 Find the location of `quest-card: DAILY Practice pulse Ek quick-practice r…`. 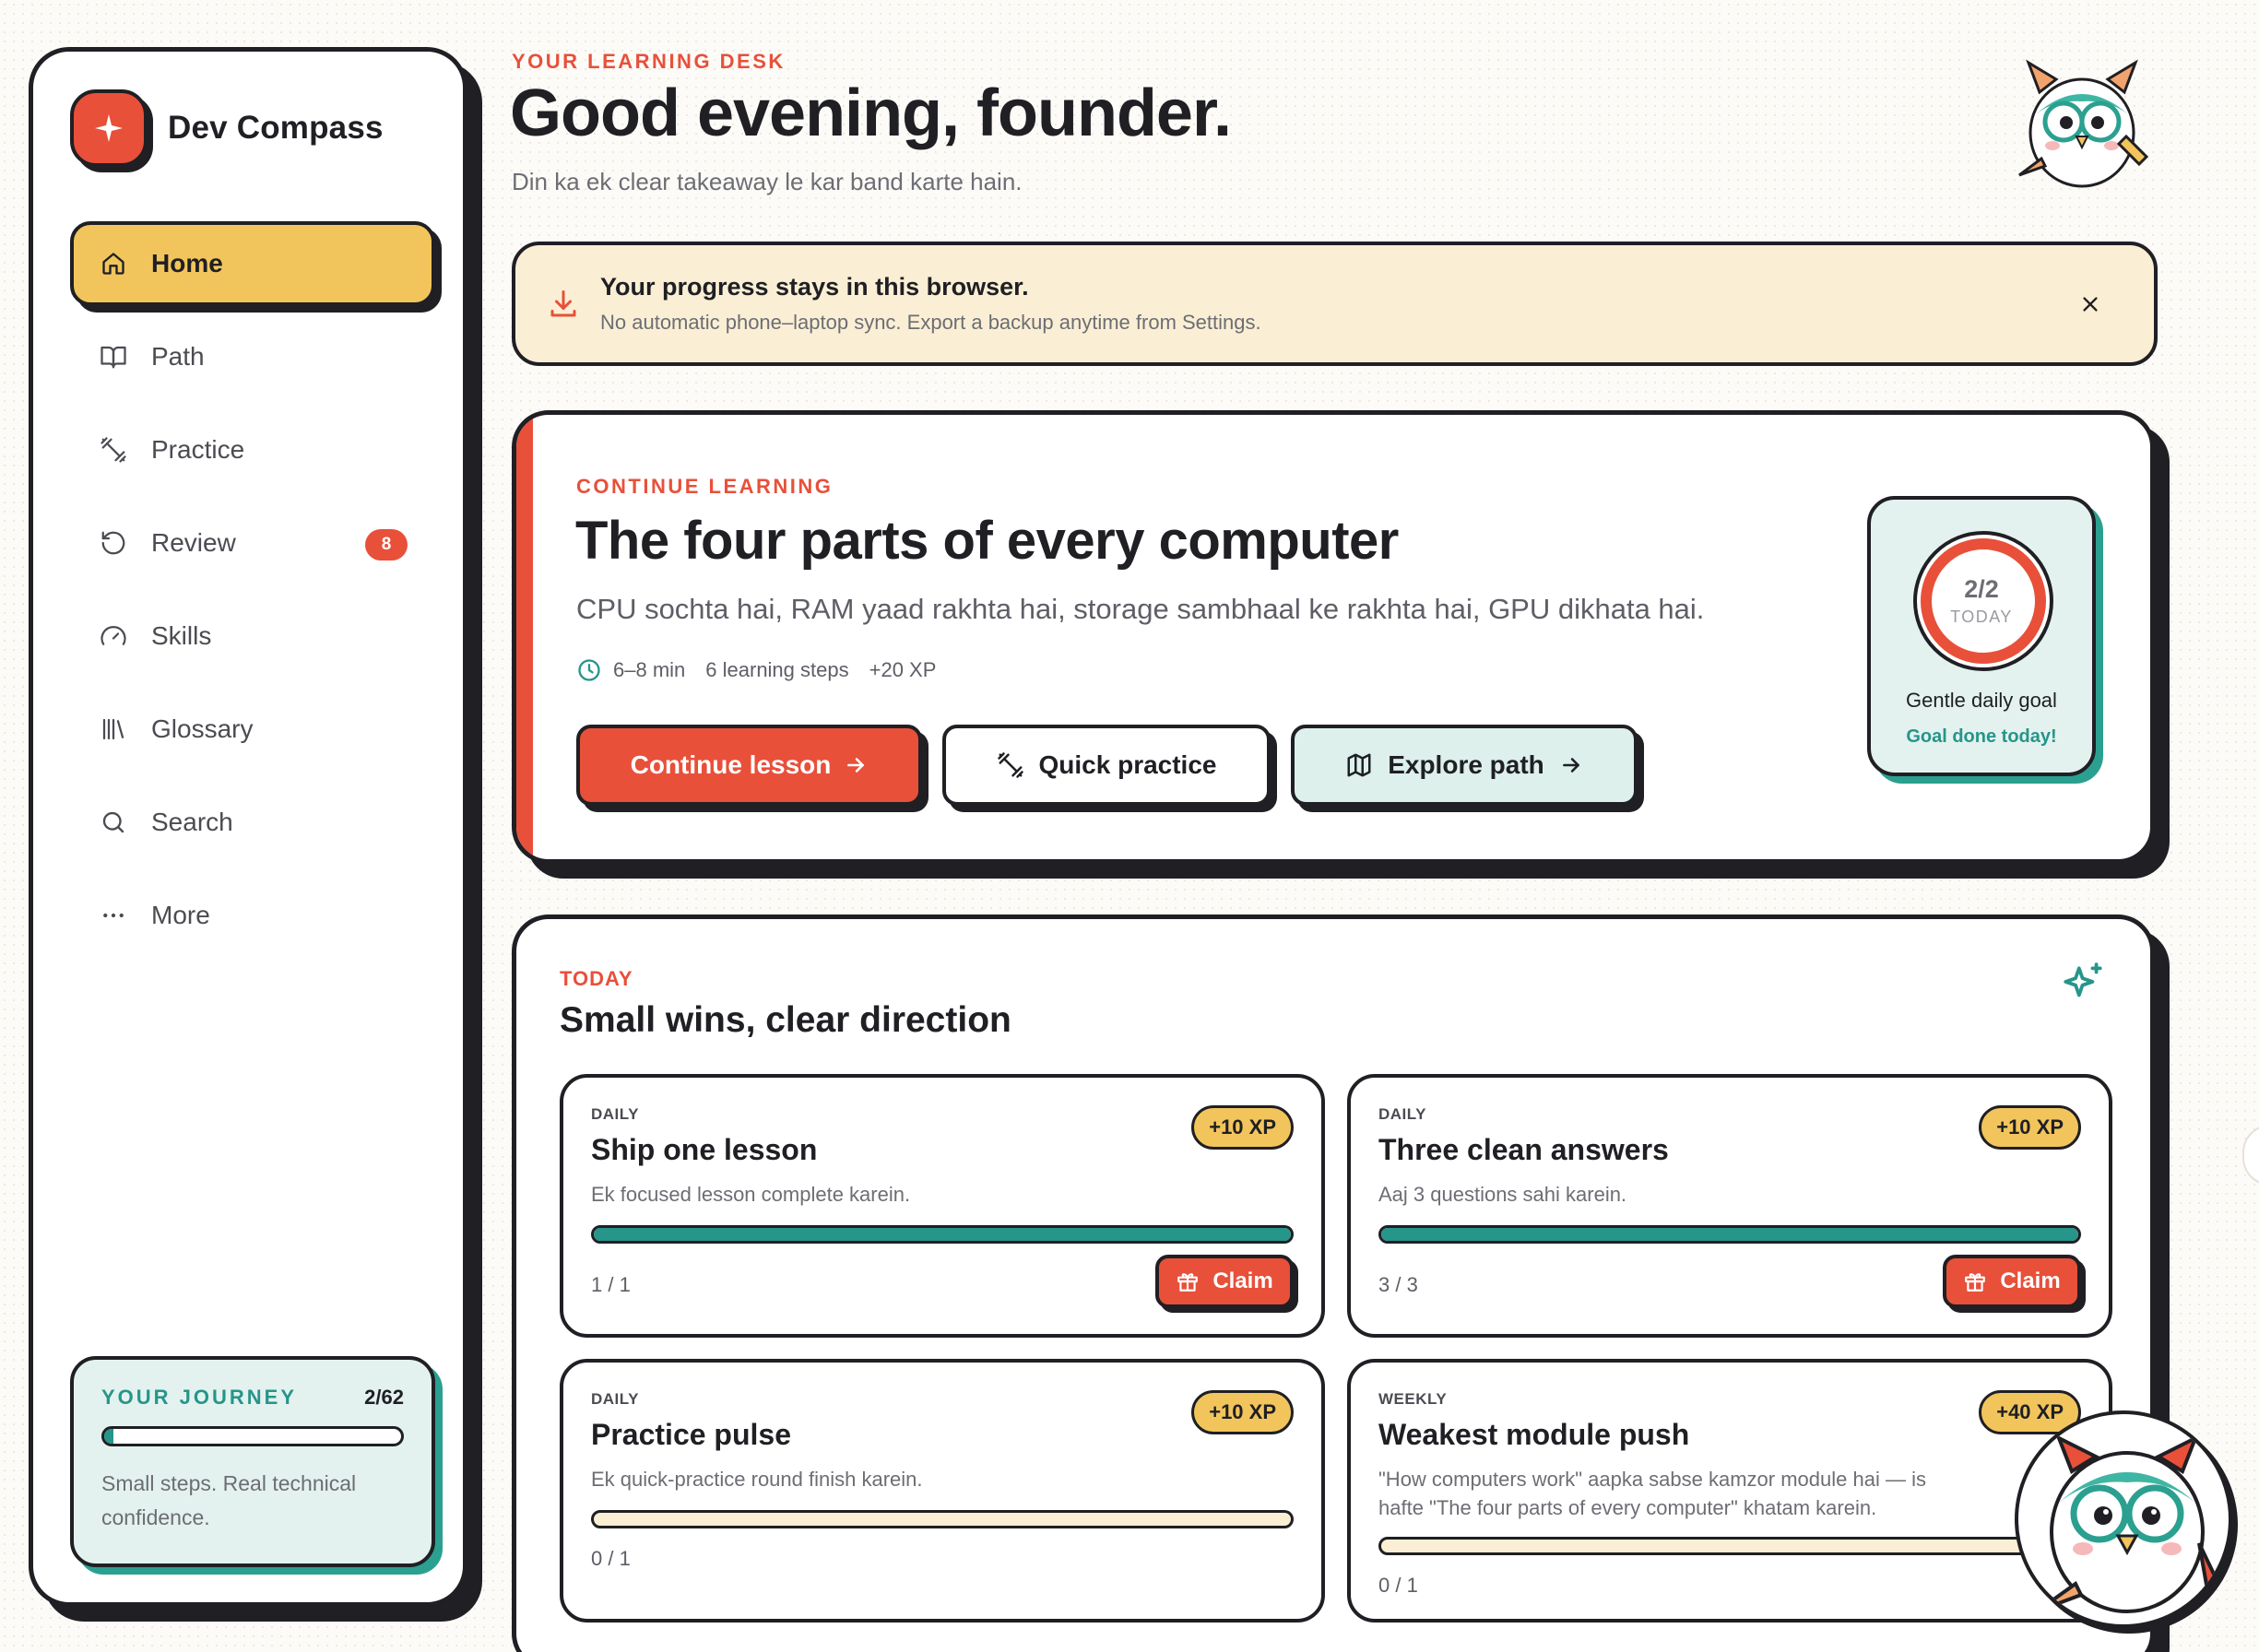

quest-card: DAILY Practice pulse Ek quick-practice r… is located at coordinates (942, 1490).